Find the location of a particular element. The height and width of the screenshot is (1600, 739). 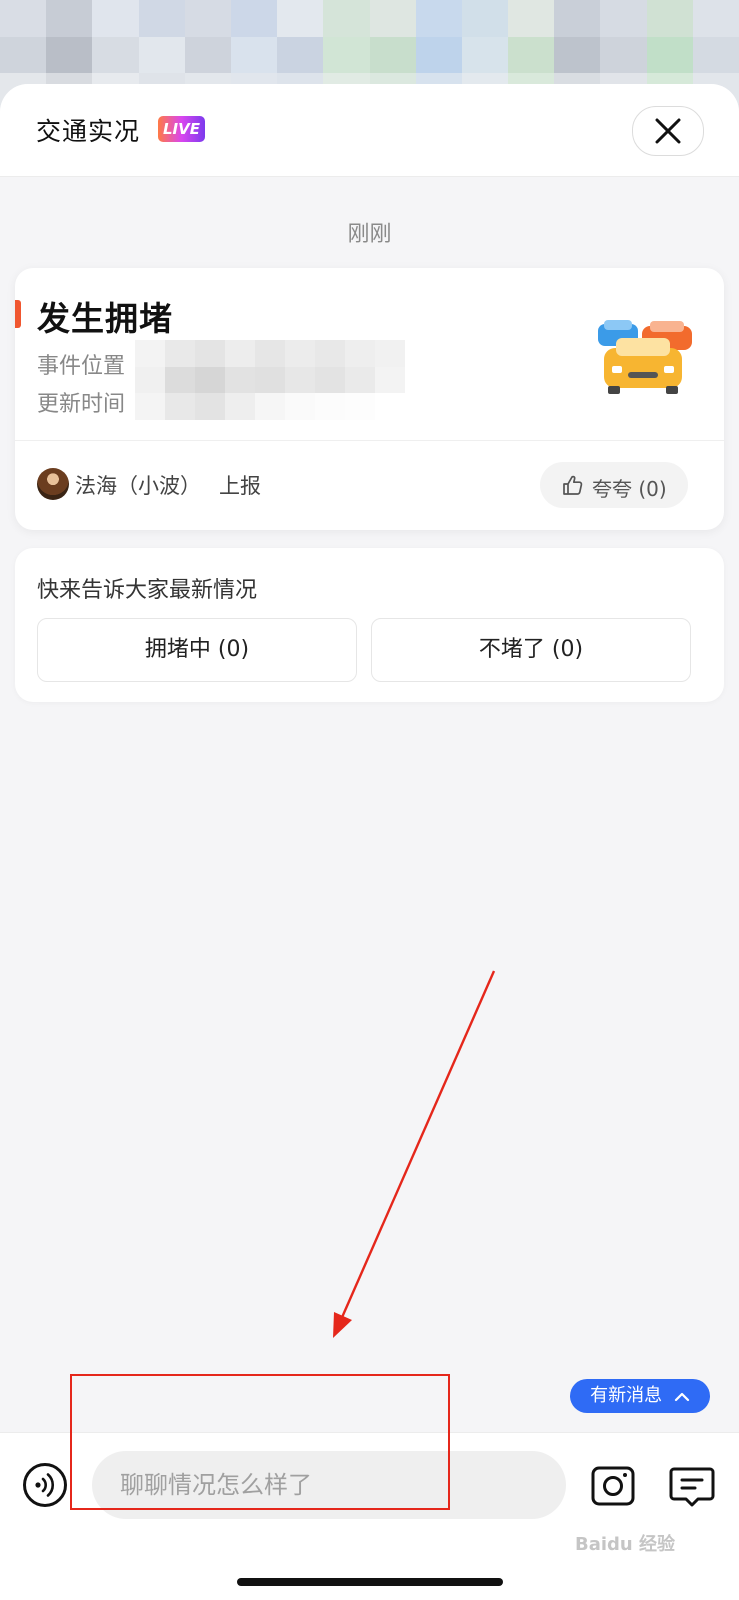

message-icon is located at coordinates (692, 1487).